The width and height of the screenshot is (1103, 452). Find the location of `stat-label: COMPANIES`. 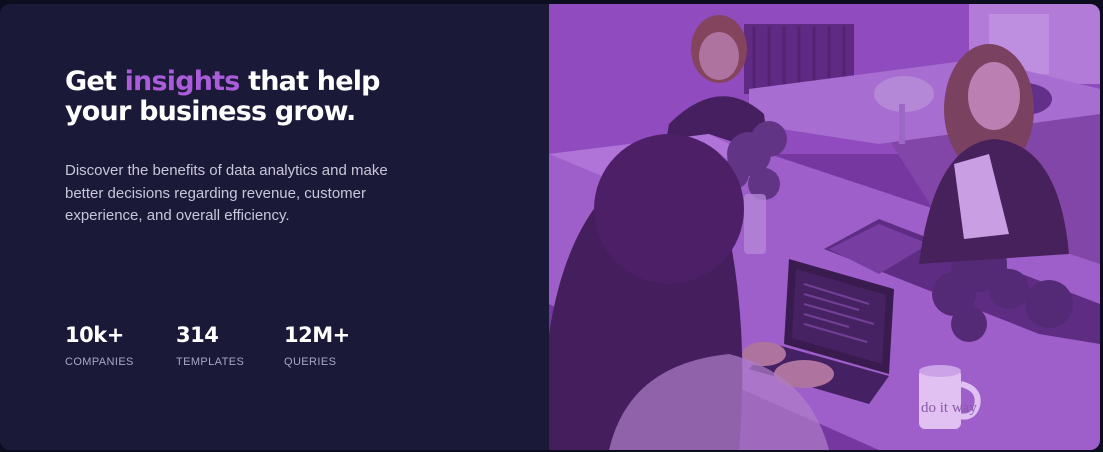

stat-label: COMPANIES is located at coordinates (99, 362).